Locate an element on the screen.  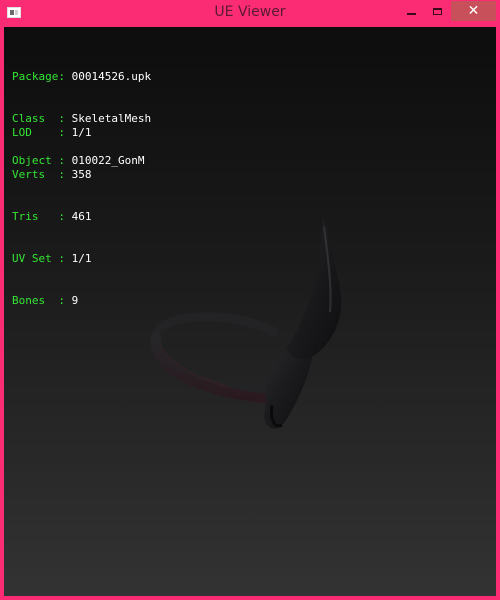
title-bar: UE Viewer ✕ is located at coordinates (250, 13).